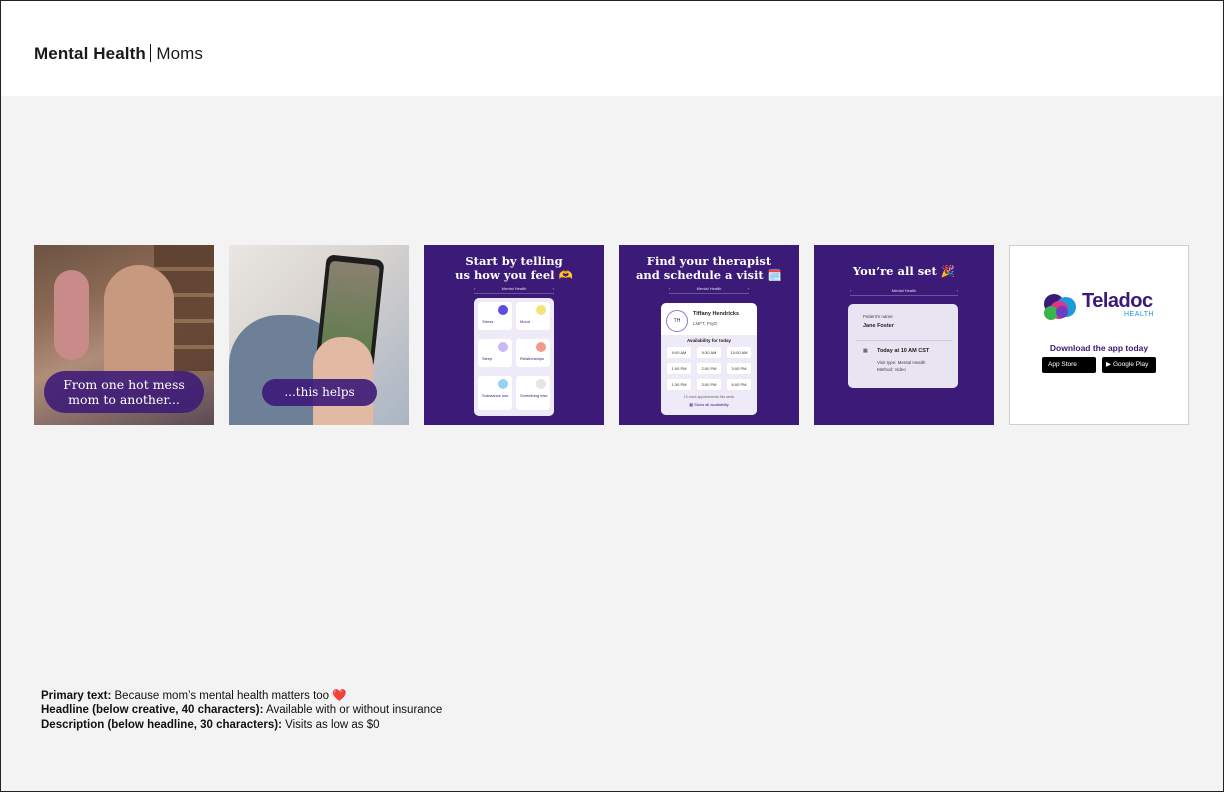  I want to click on primary-text-label: Primary text:, so click(76, 696).